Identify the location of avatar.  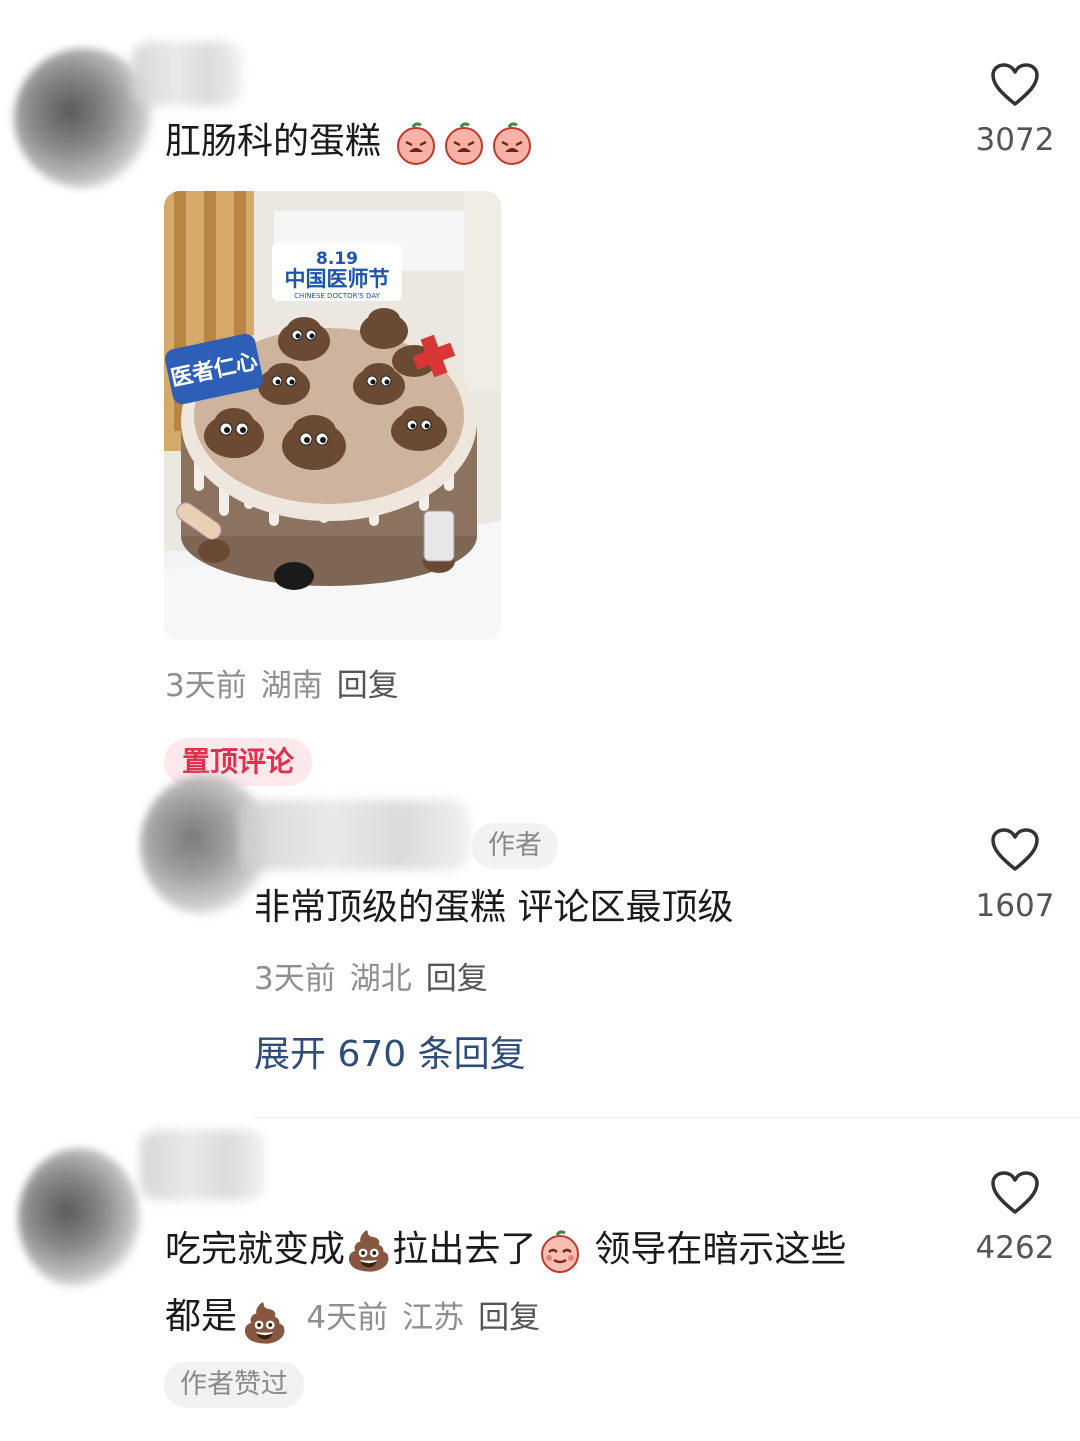
(79, 1218).